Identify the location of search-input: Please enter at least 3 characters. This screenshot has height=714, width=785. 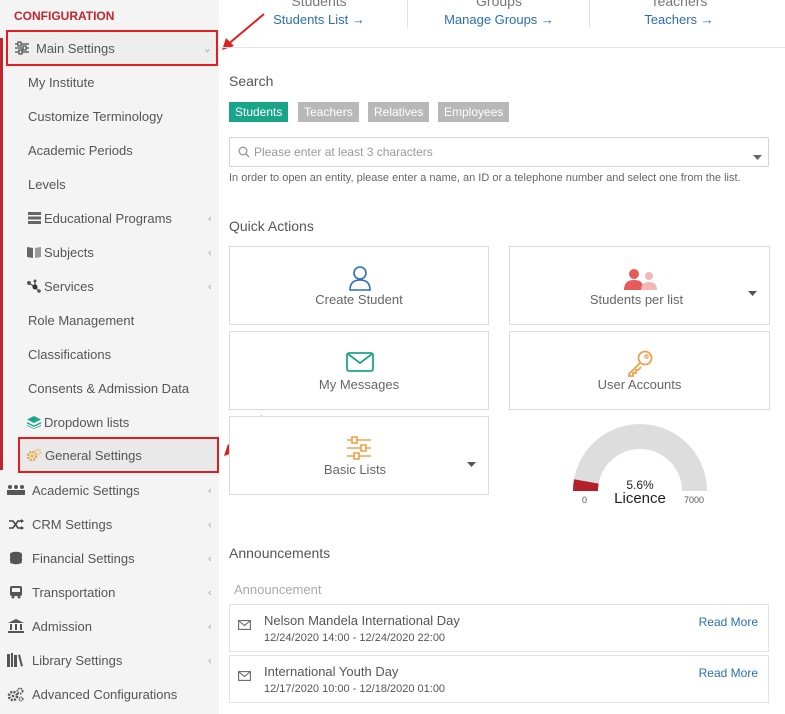
(499, 152).